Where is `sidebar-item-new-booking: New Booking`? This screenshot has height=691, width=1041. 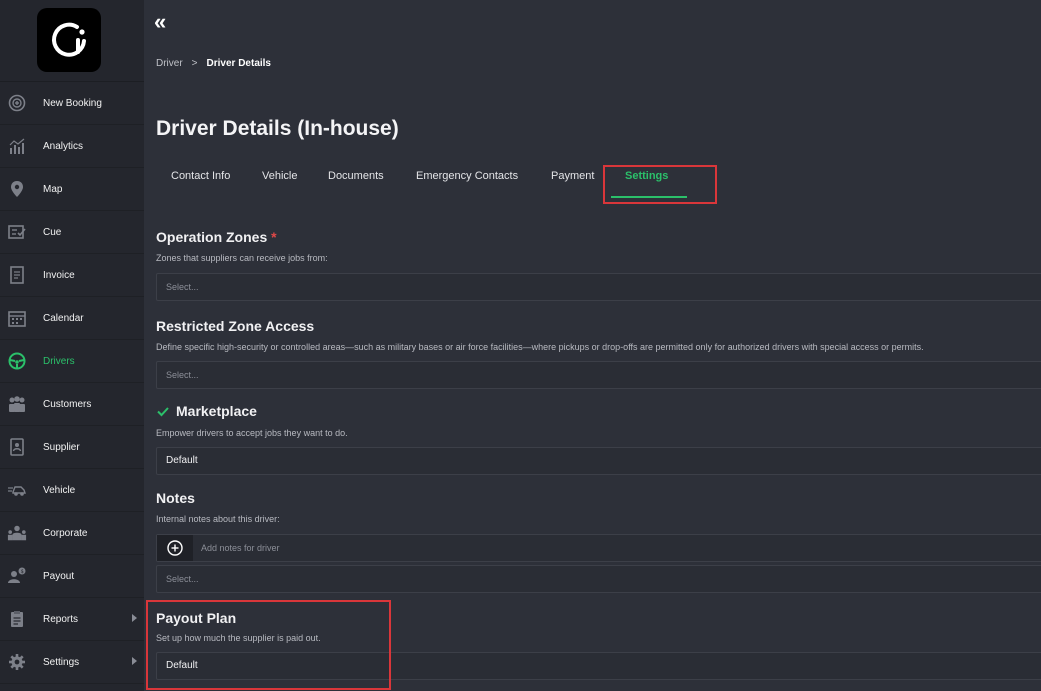 sidebar-item-new-booking: New Booking is located at coordinates (72, 103).